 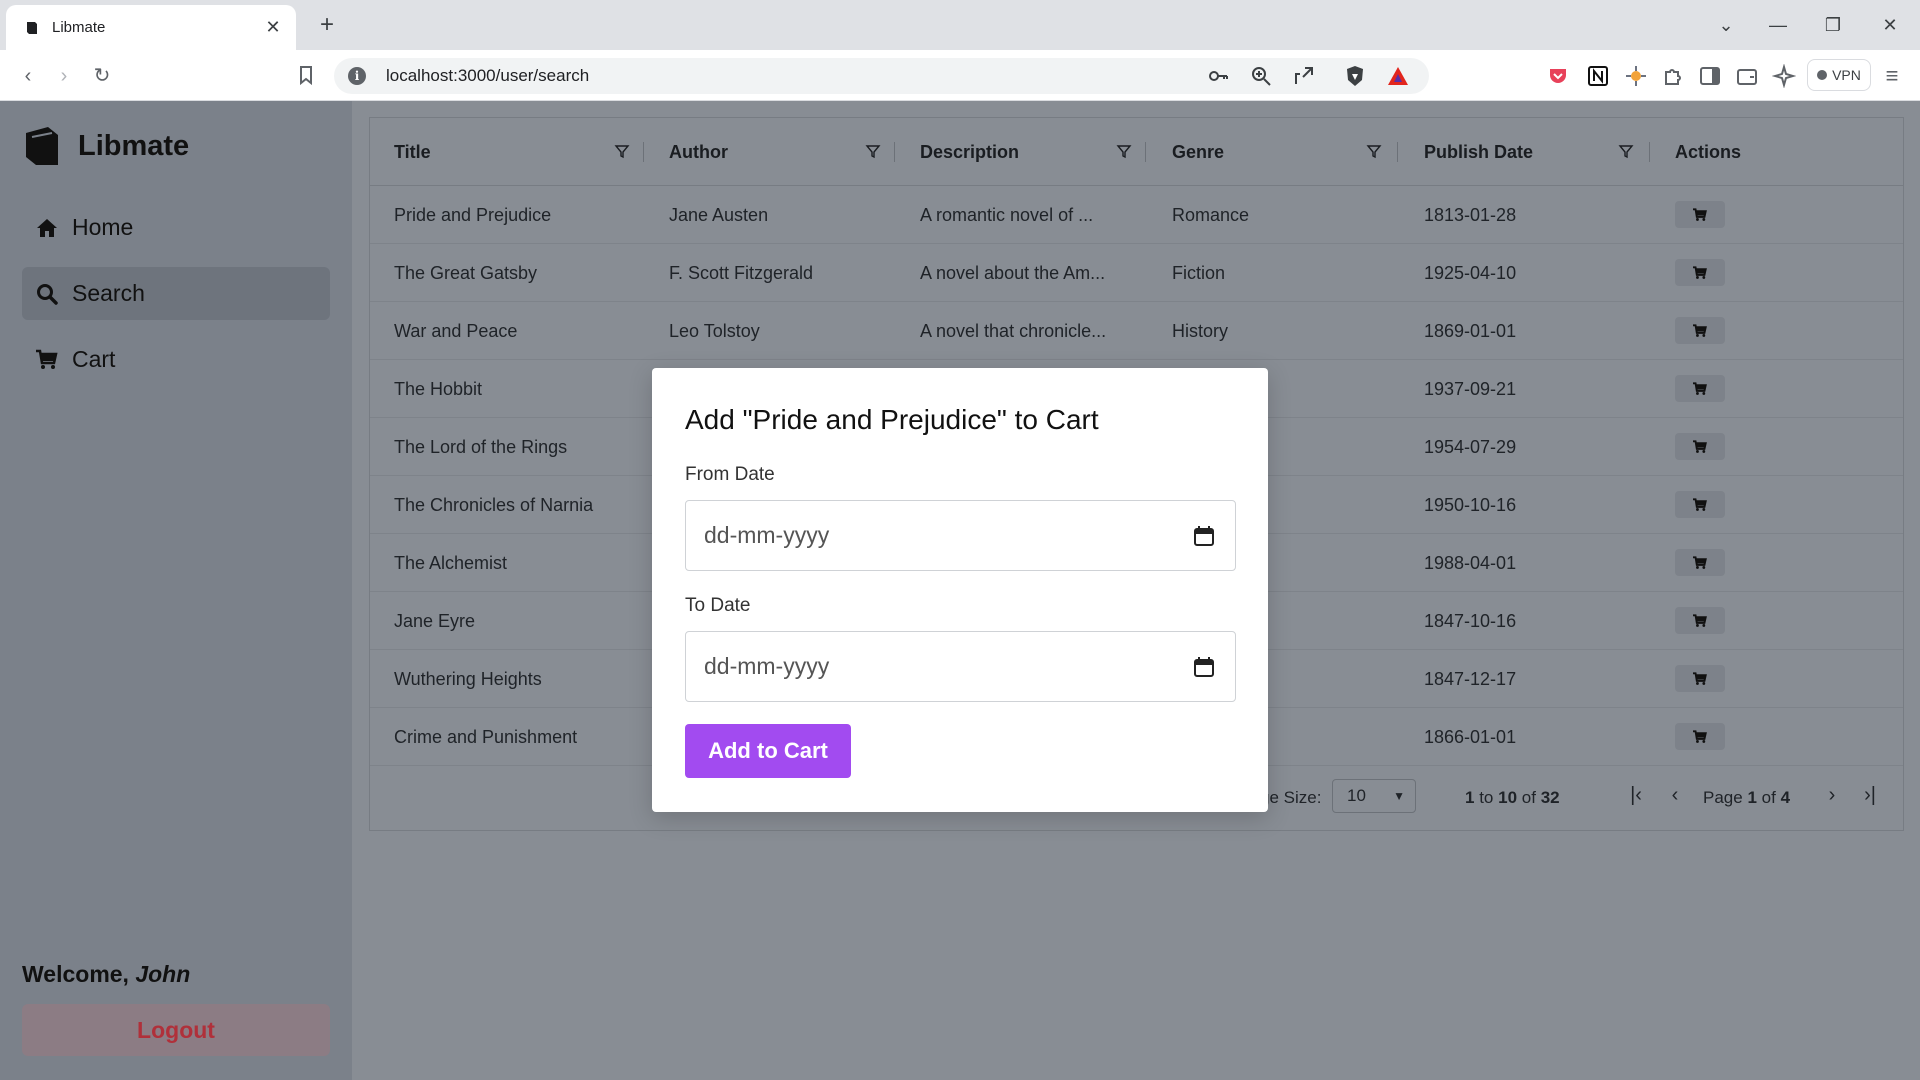 I want to click on from-date-input: dd-mm-yyyy, so click(x=960, y=535).